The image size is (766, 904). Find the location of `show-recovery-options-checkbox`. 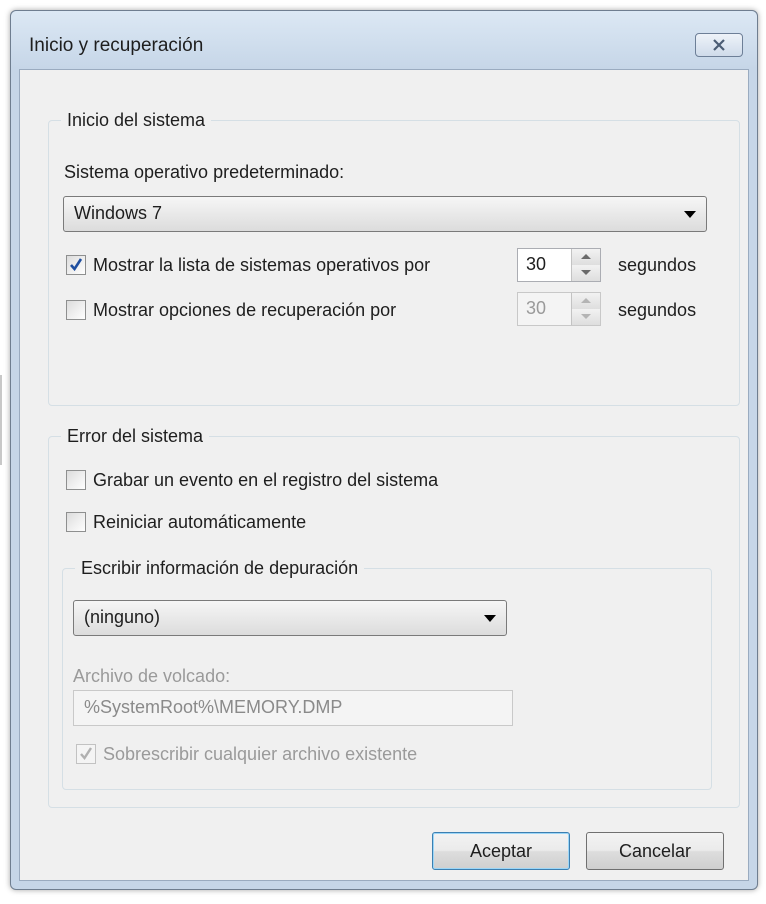

show-recovery-options-checkbox is located at coordinates (76, 310).